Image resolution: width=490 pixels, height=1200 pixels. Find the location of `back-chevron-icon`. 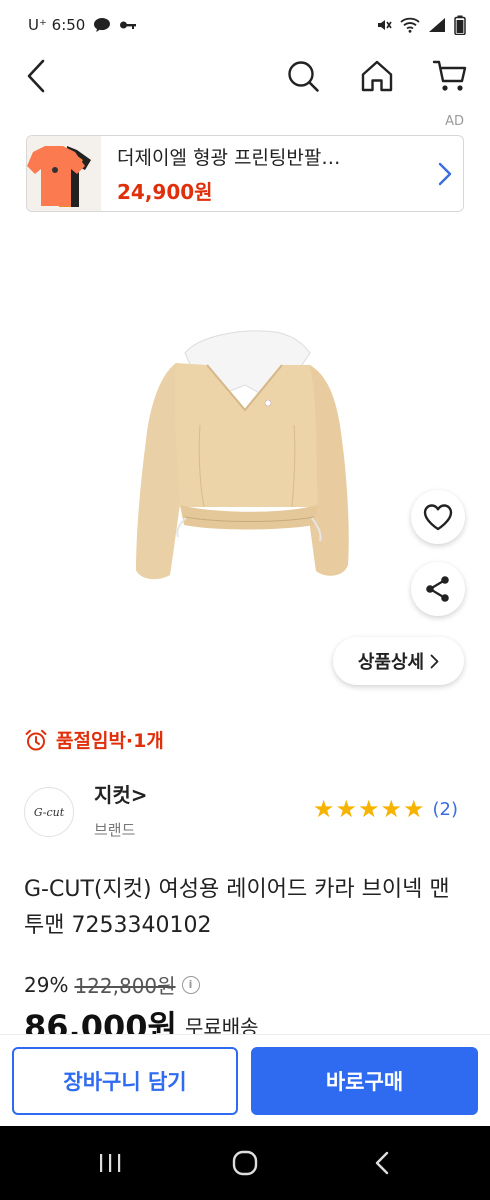

back-chevron-icon is located at coordinates (382, 1163).